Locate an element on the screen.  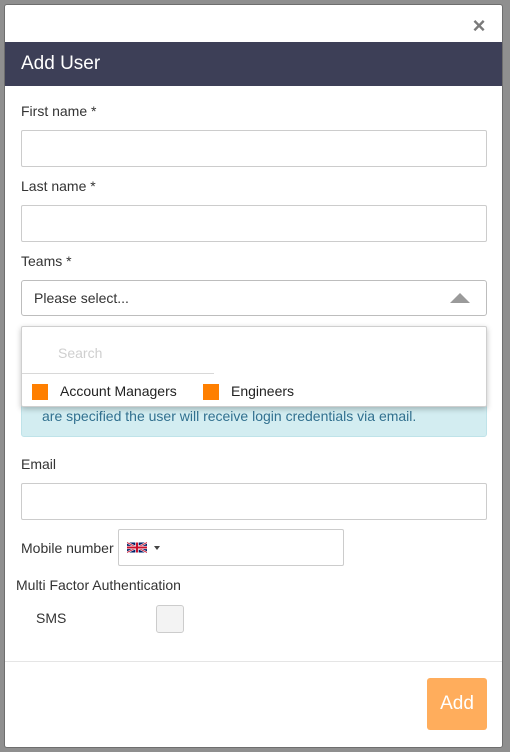
modal-header: Add User is located at coordinates (253, 64).